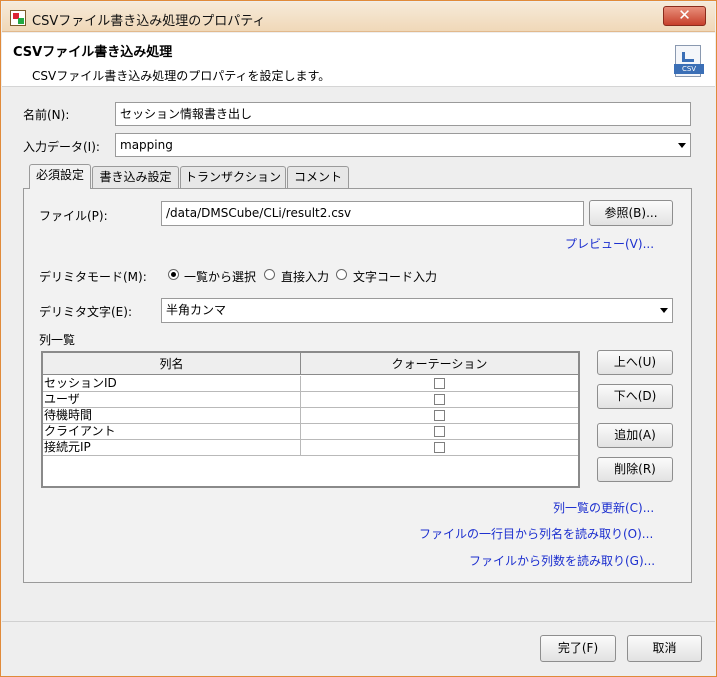  What do you see at coordinates (135, 177) in the screenshot?
I see `tab-write-settings: 書き込み設定` at bounding box center [135, 177].